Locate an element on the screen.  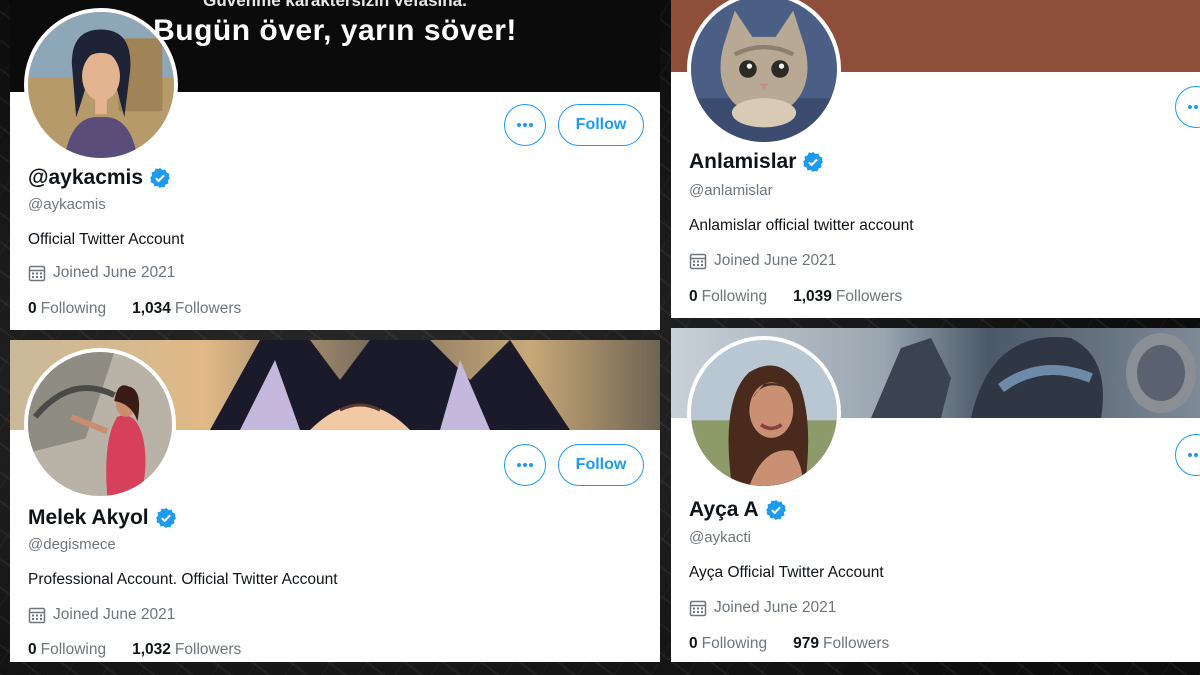
profile-handle: @aykacti is located at coordinates (720, 537).